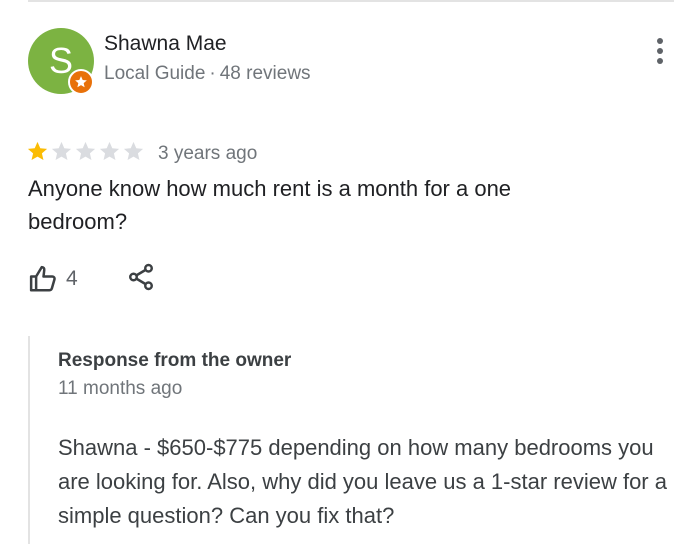  I want to click on thumbs-up-icon, so click(42, 278).